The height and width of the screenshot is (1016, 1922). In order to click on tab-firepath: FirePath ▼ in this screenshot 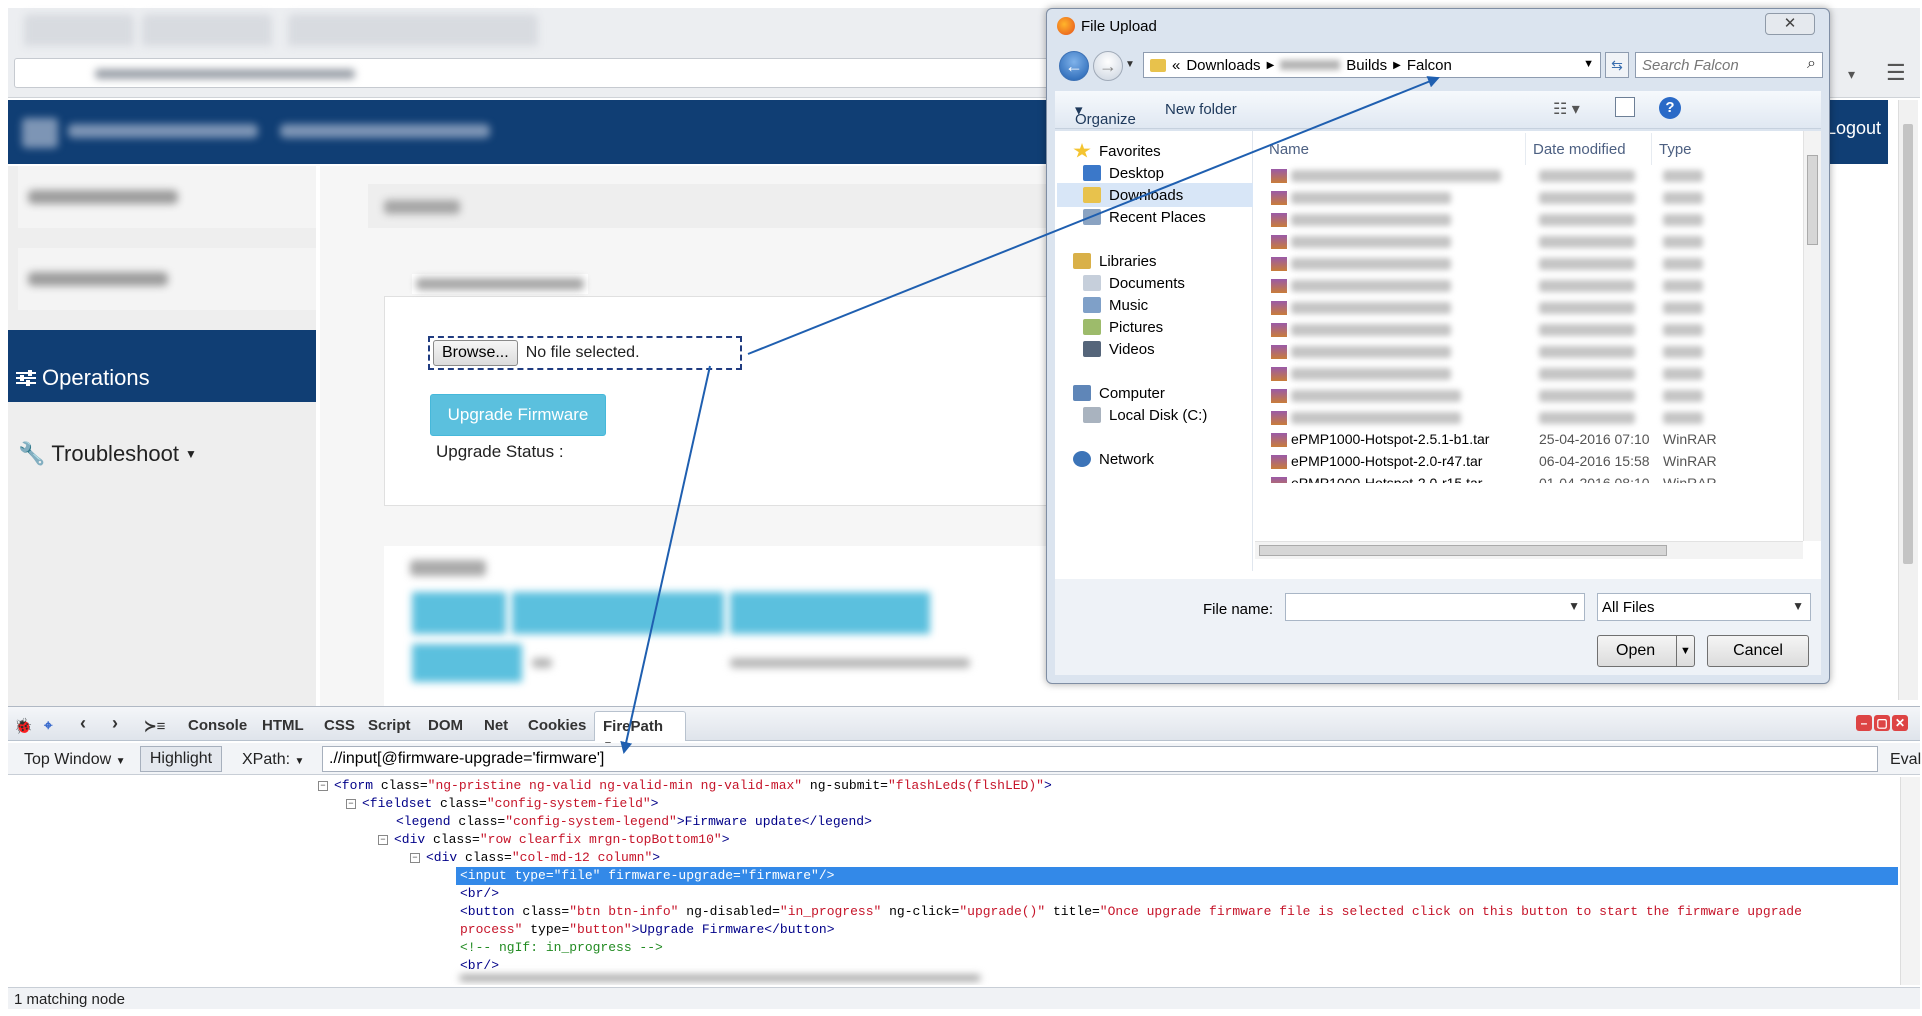, I will do `click(640, 731)`.